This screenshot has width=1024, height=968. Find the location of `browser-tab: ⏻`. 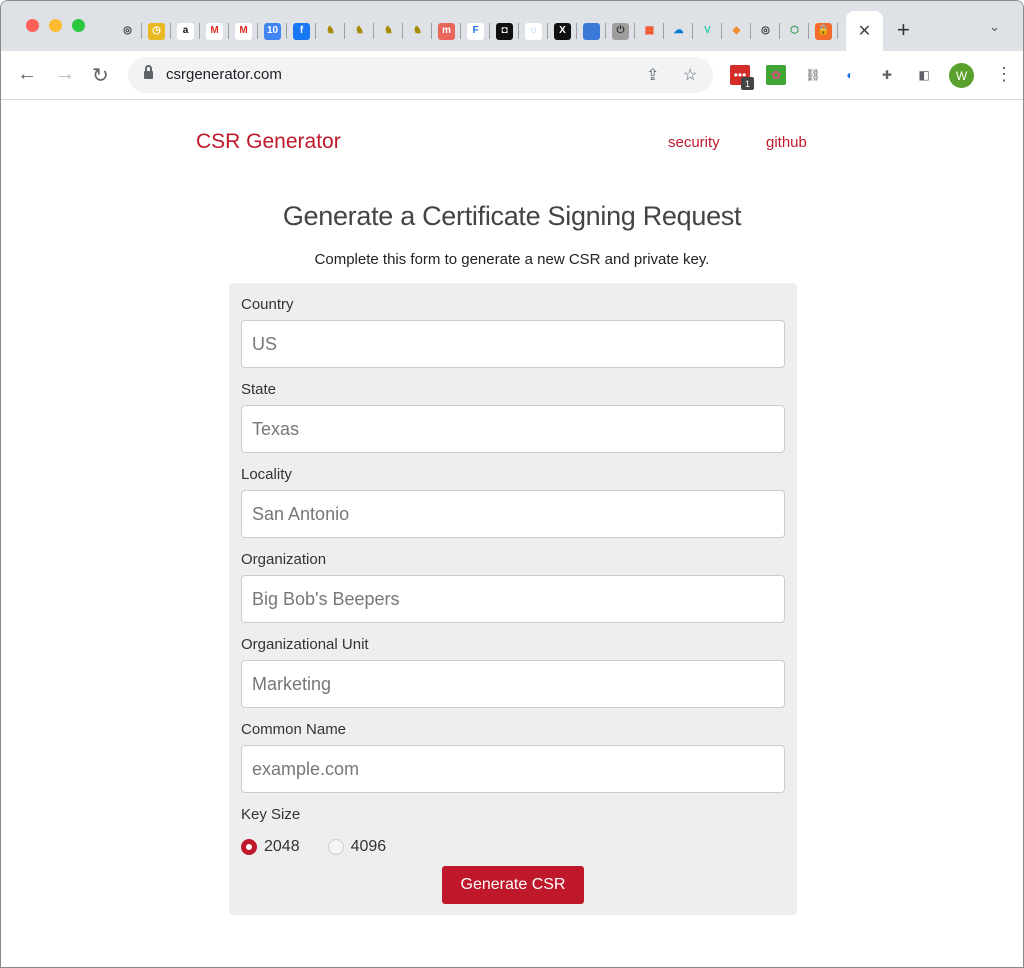

browser-tab: ⏻ is located at coordinates (620, 31).